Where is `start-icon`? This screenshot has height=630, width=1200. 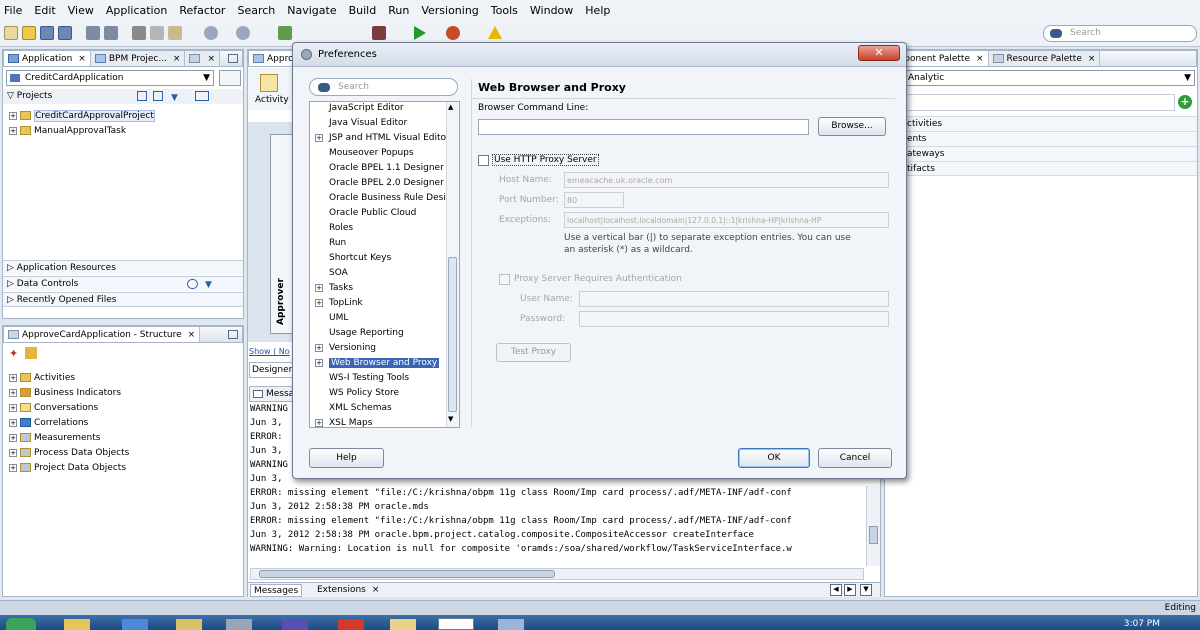
start-icon is located at coordinates (21, 624).